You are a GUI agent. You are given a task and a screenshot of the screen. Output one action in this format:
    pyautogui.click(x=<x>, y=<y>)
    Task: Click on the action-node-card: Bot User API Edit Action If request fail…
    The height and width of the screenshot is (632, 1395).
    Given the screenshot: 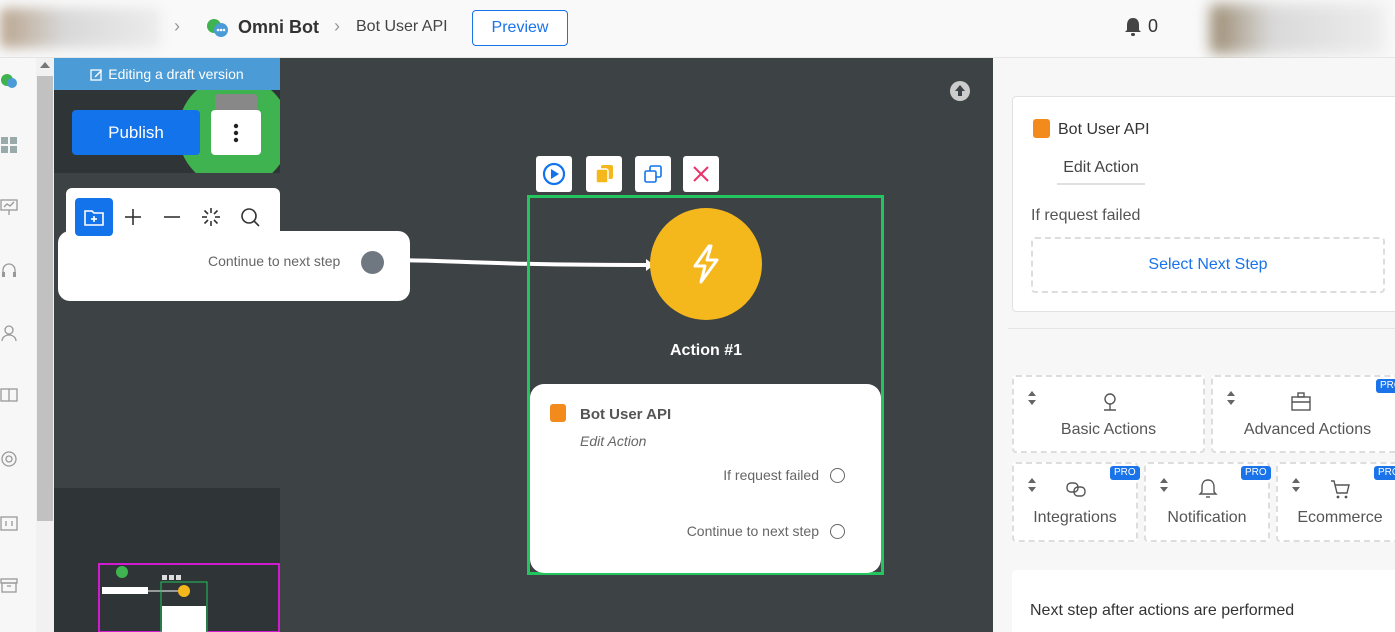 What is the action you would take?
    pyautogui.click(x=705, y=478)
    